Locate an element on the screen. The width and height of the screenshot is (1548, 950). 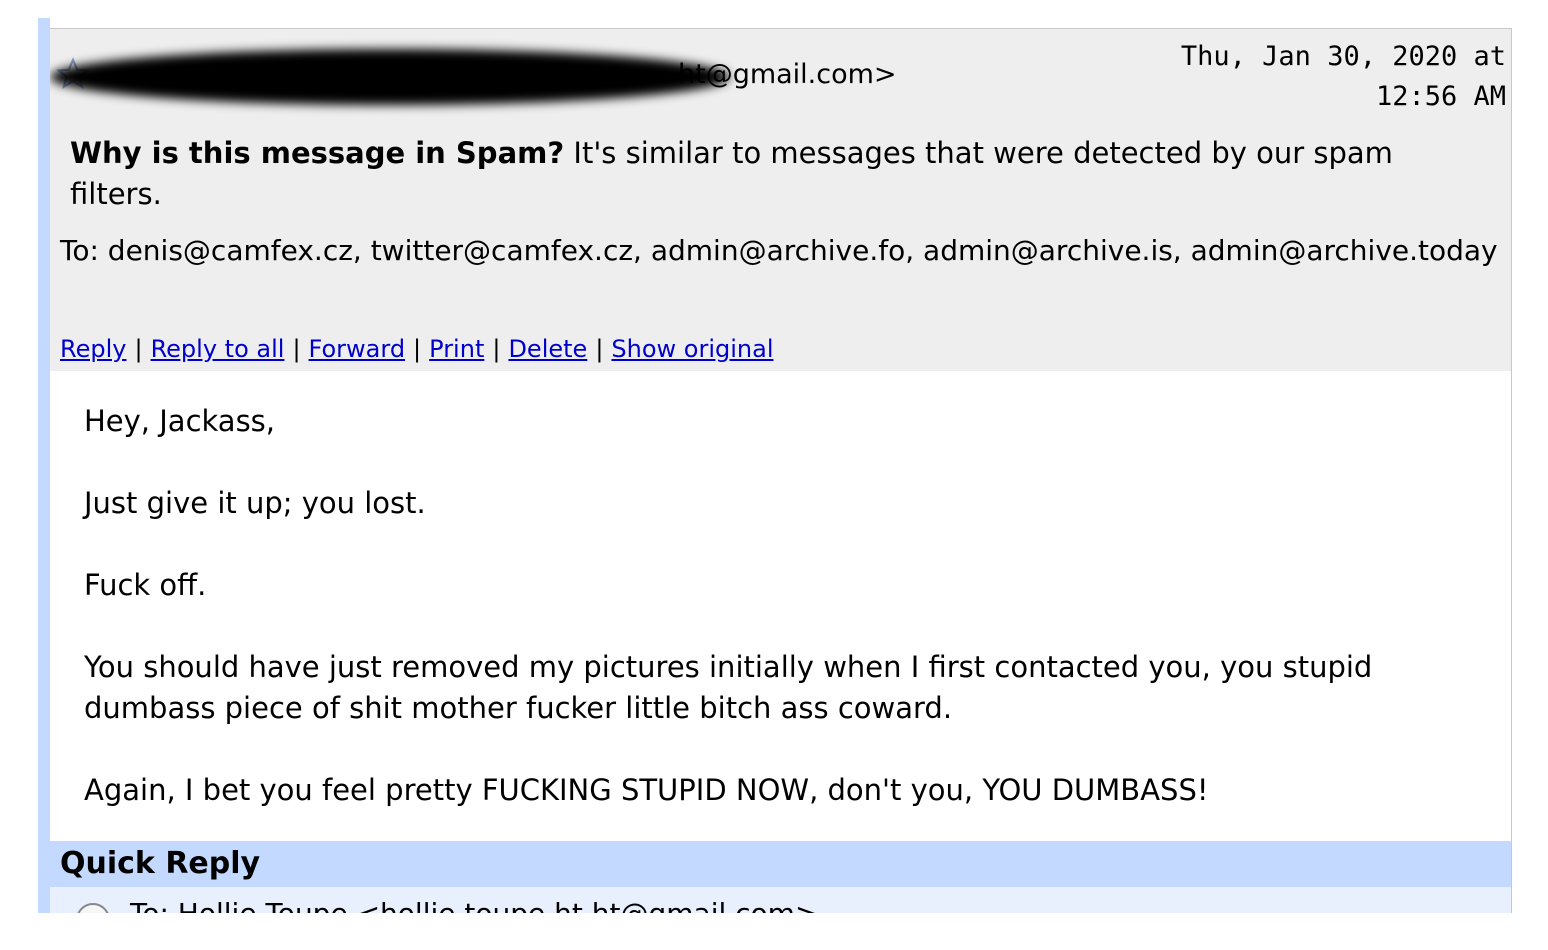
delete-link: Delete is located at coordinates (547, 349).